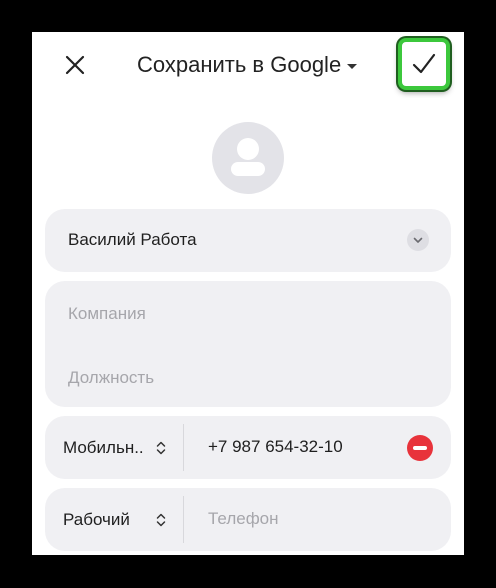 The height and width of the screenshot is (588, 496). What do you see at coordinates (352, 66) in the screenshot?
I see `dropdown-caret-icon` at bounding box center [352, 66].